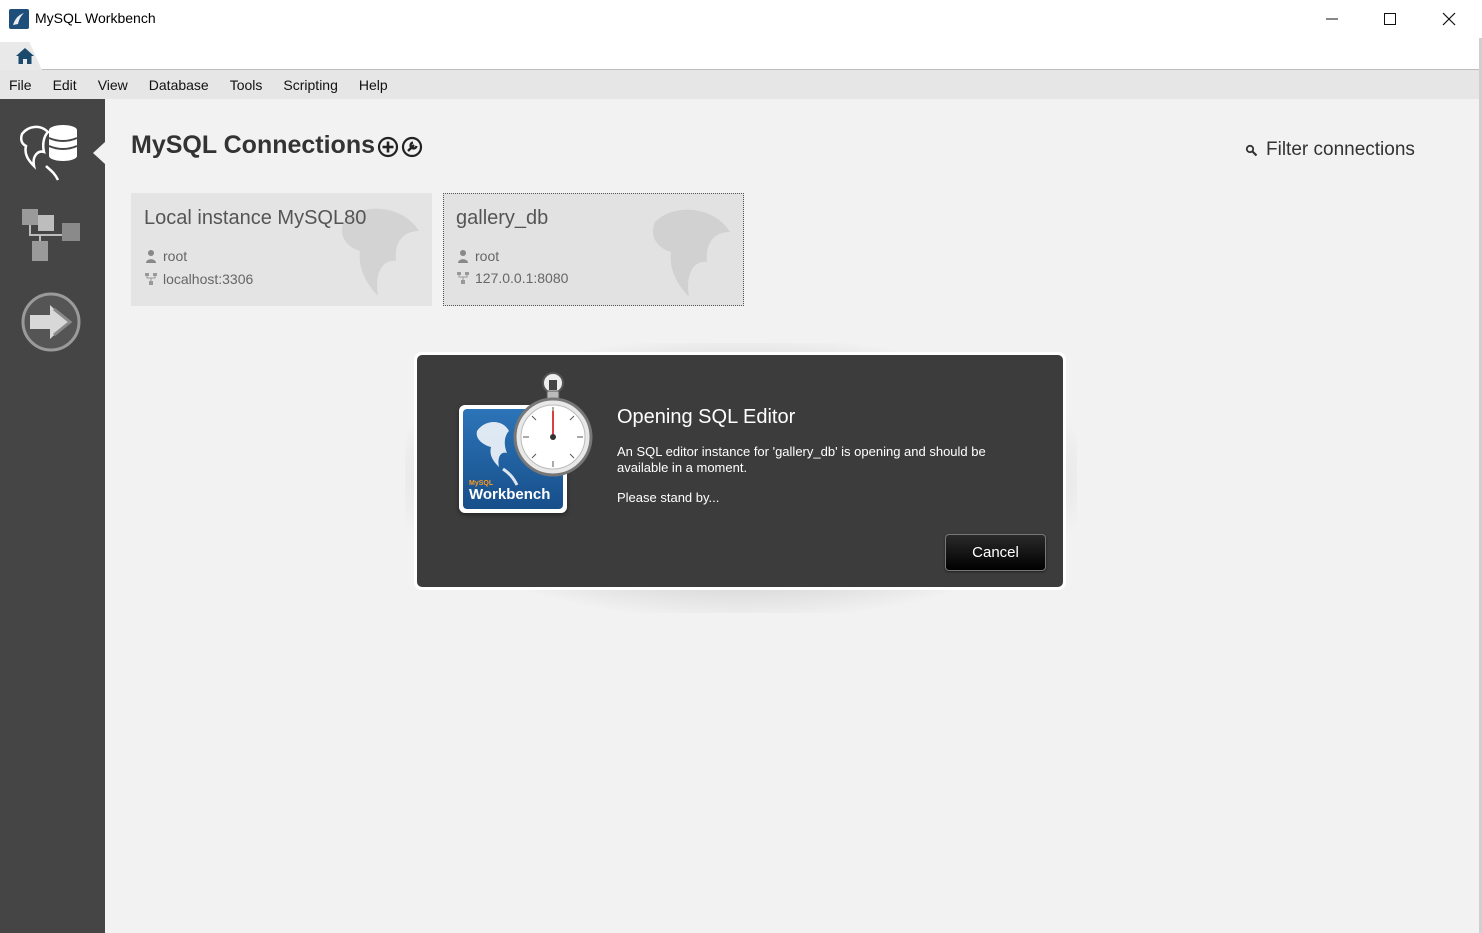 The height and width of the screenshot is (933, 1482). Describe the element at coordinates (246, 85) in the screenshot. I see `menu-tools: Tools` at that location.